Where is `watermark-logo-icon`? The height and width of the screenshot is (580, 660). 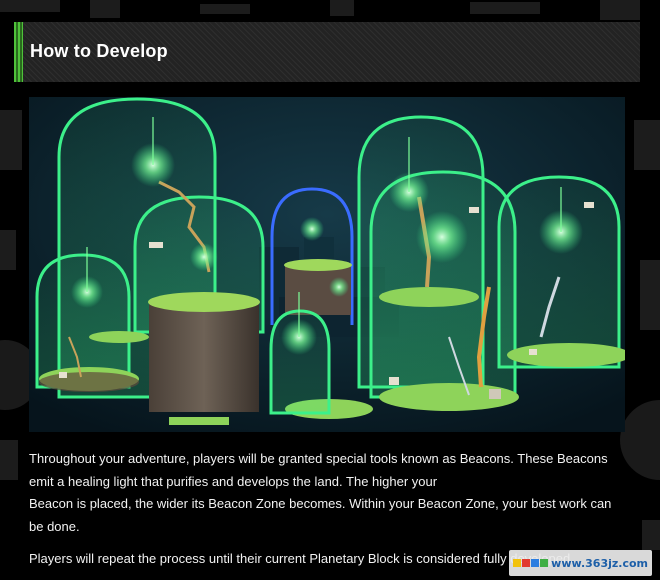
watermark-logo-icon is located at coordinates (530, 563).